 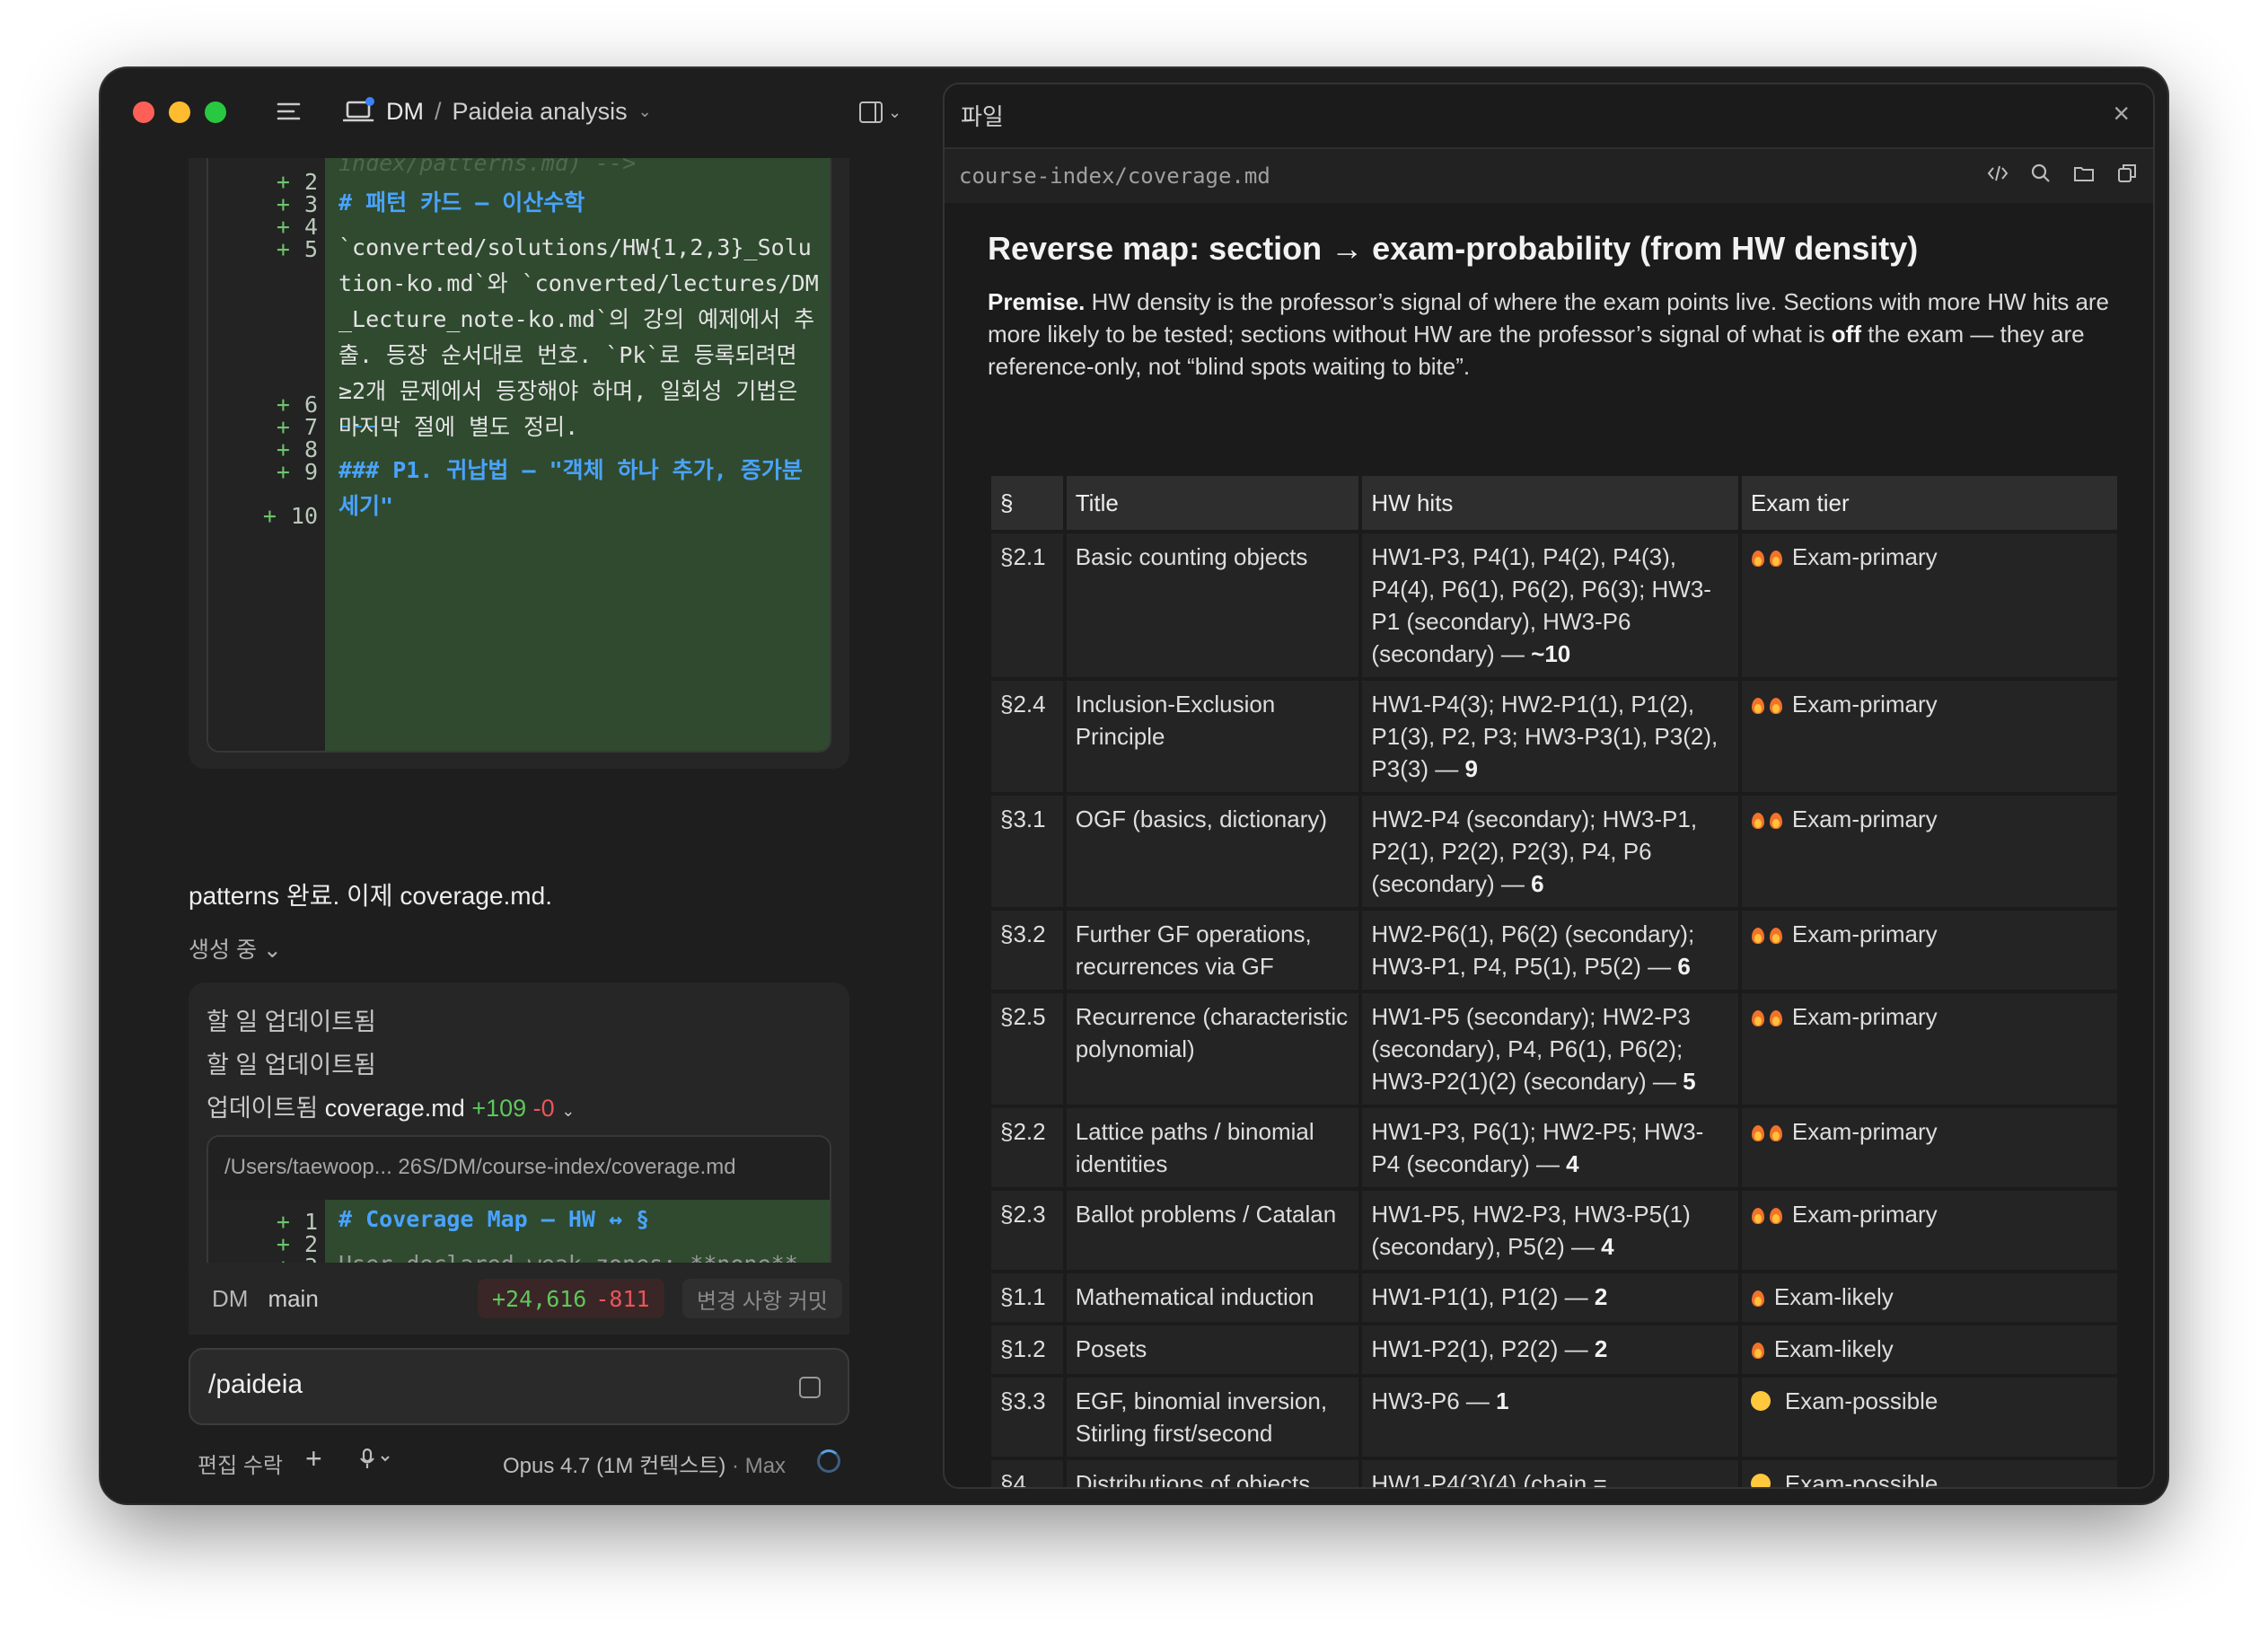 I want to click on close-icon: ×, so click(x=2121, y=113).